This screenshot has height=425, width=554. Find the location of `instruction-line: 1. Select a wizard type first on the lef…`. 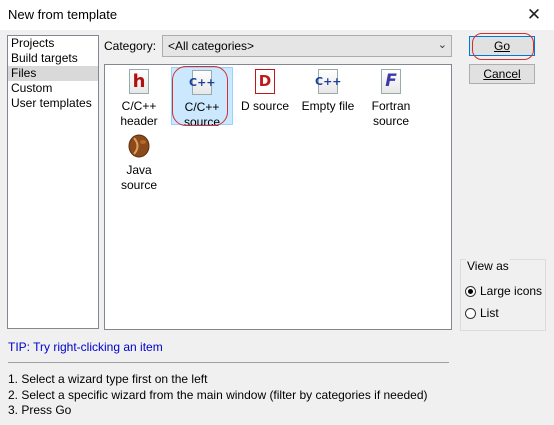

instruction-line: 1. Select a wizard type first on the lef… is located at coordinates (108, 379).